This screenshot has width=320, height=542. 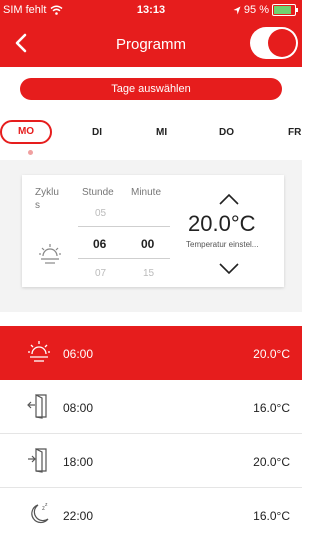 What do you see at coordinates (282, 43) in the screenshot?
I see `toggle-knob` at bounding box center [282, 43].